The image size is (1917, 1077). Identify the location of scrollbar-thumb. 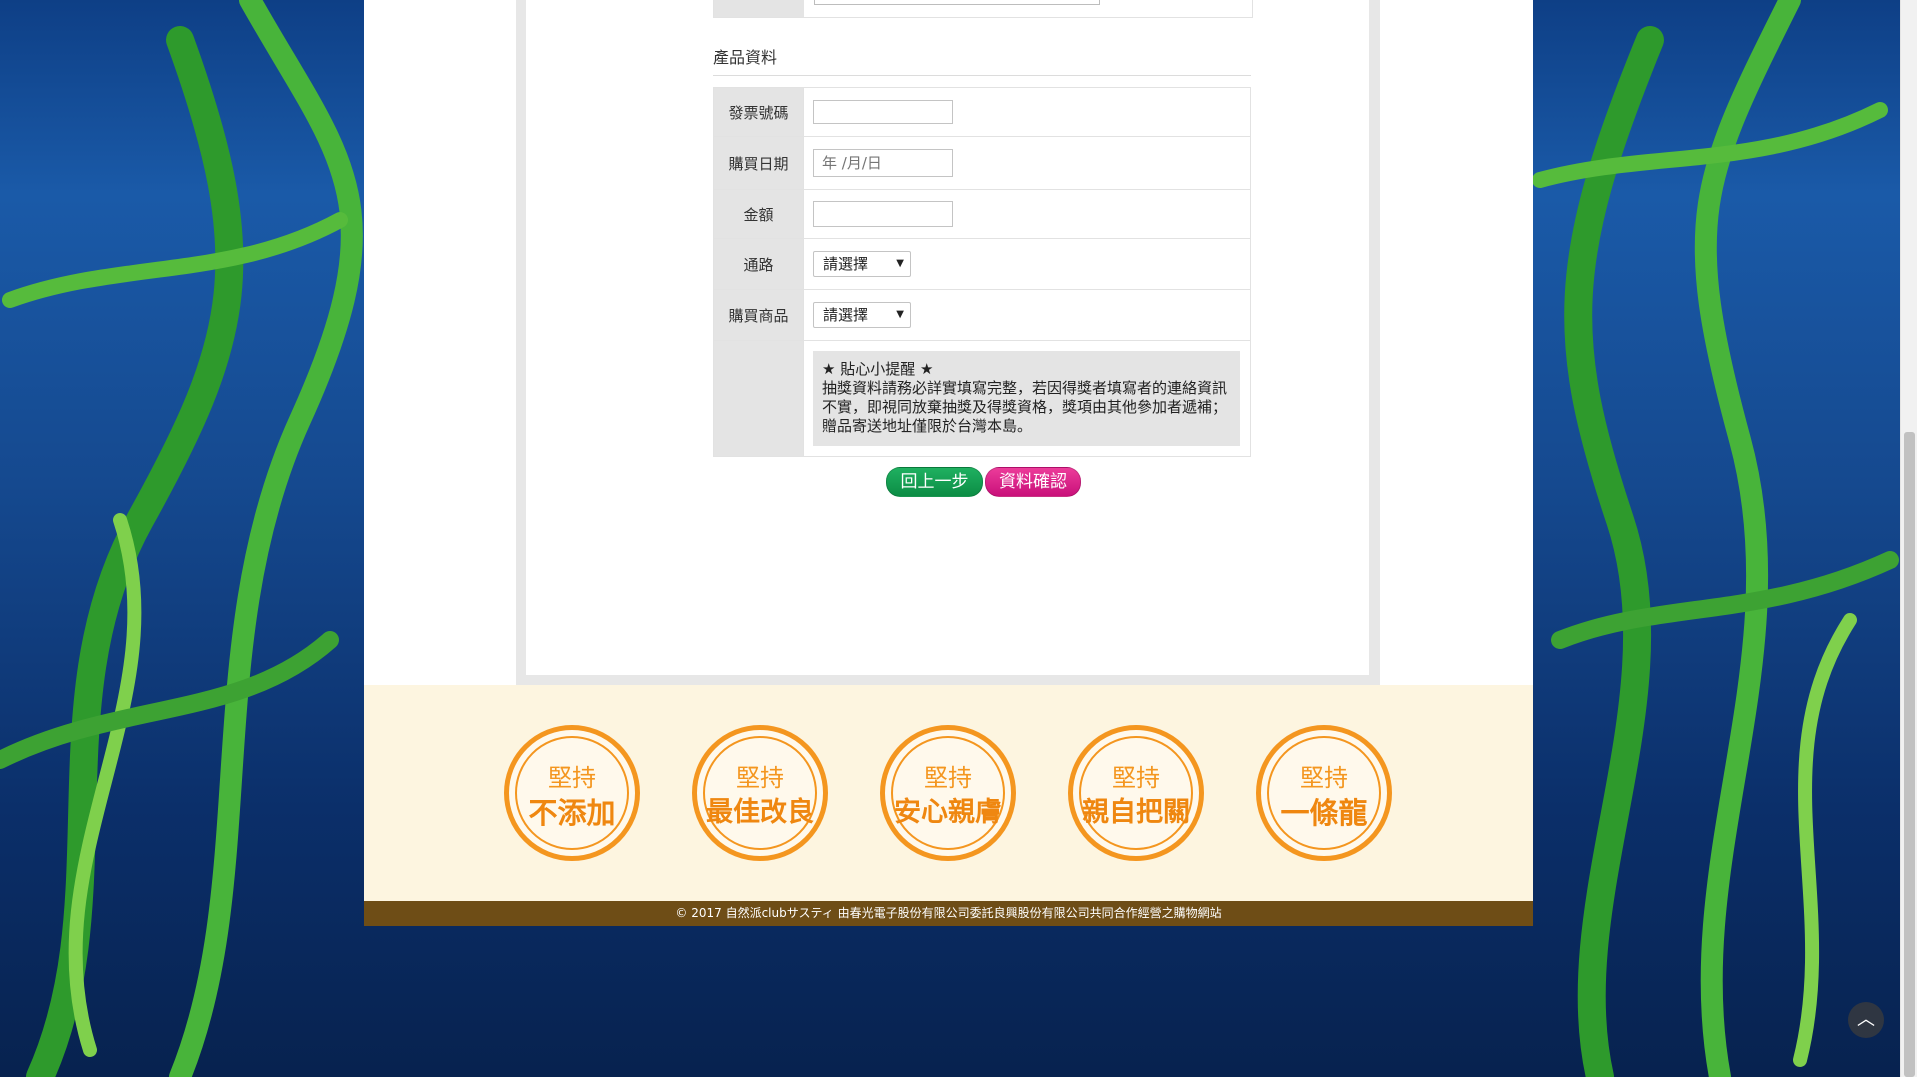
(1909, 754).